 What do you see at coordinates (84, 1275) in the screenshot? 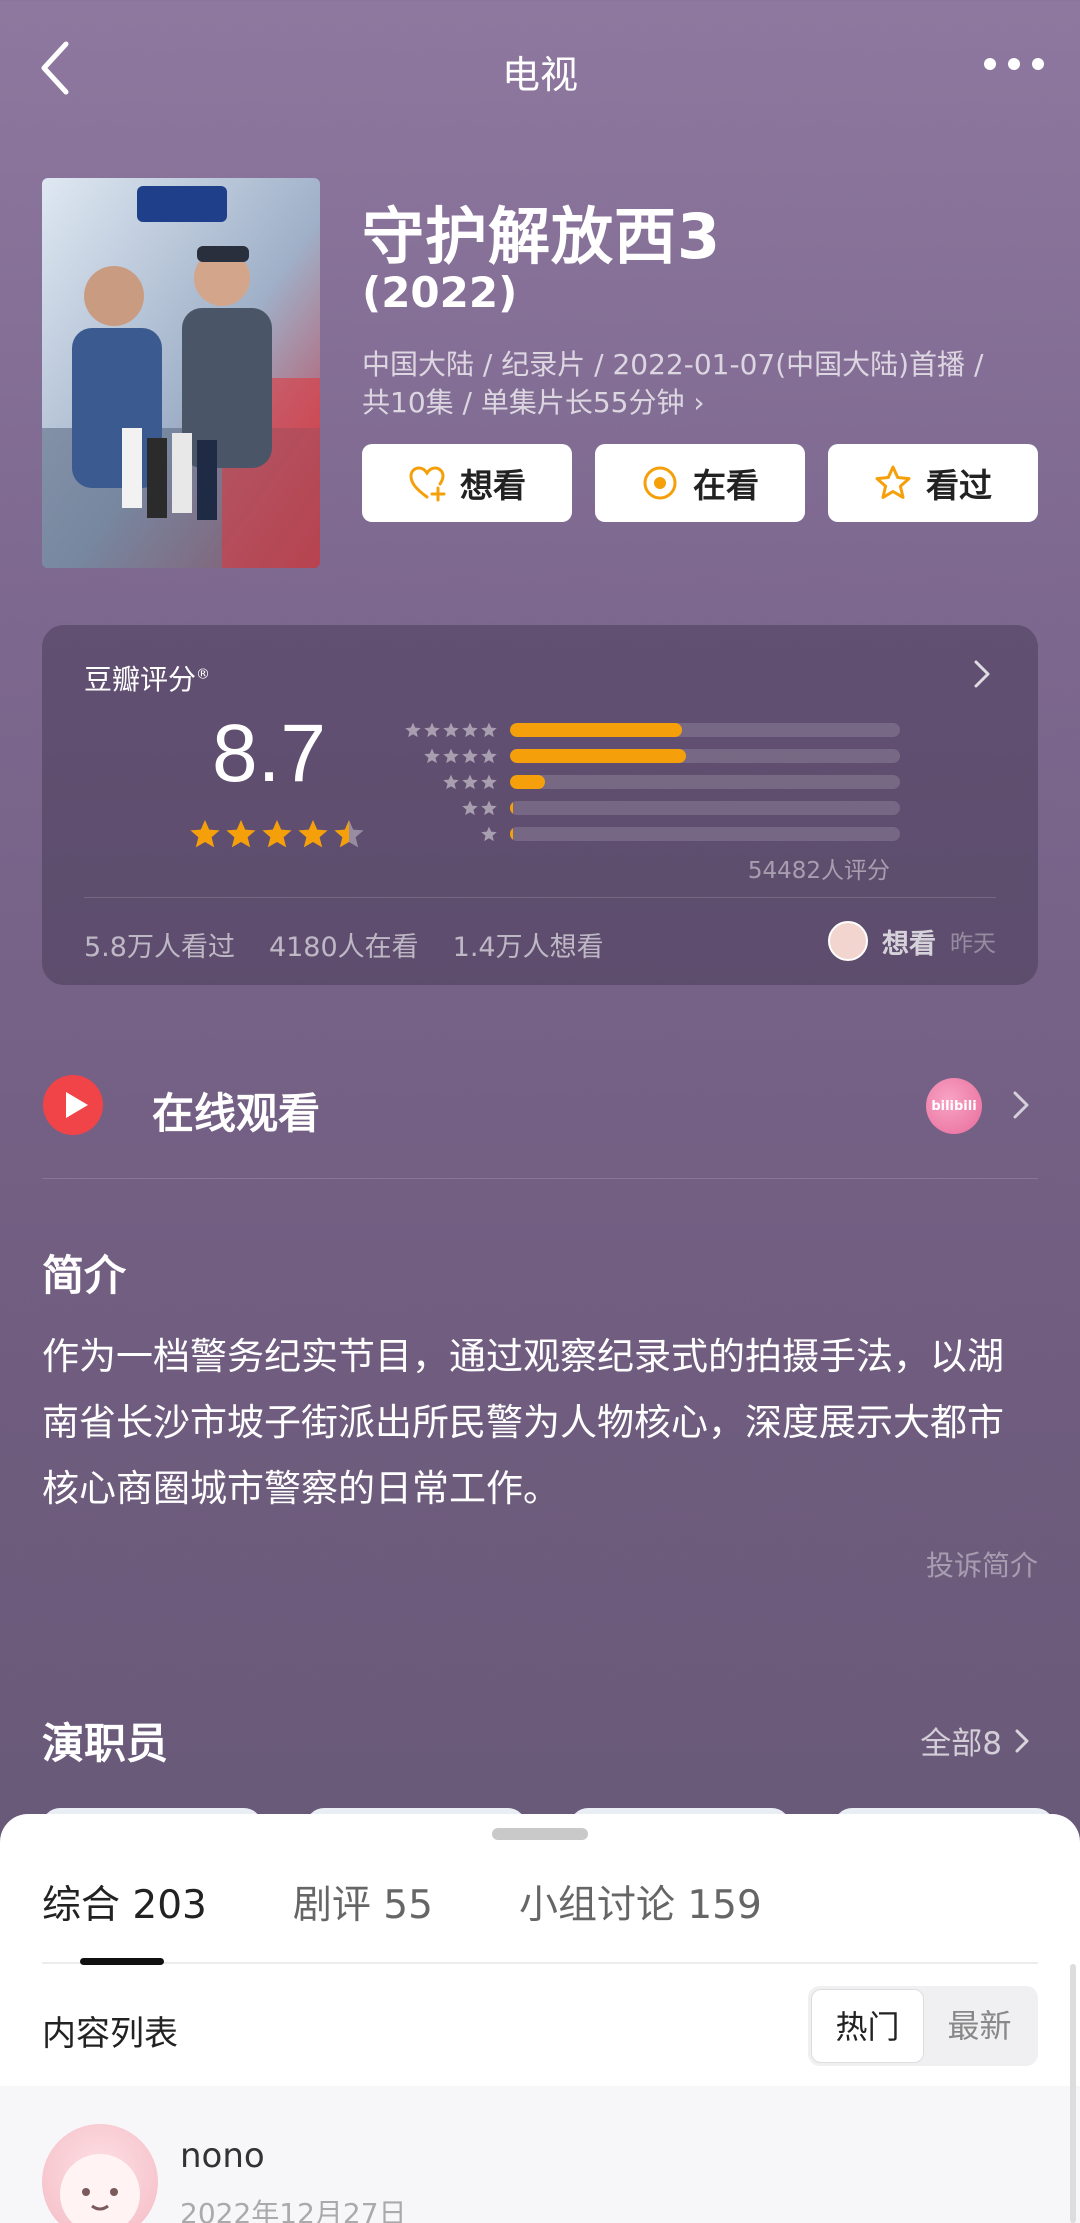
I see `intro-title: 简介` at bounding box center [84, 1275].